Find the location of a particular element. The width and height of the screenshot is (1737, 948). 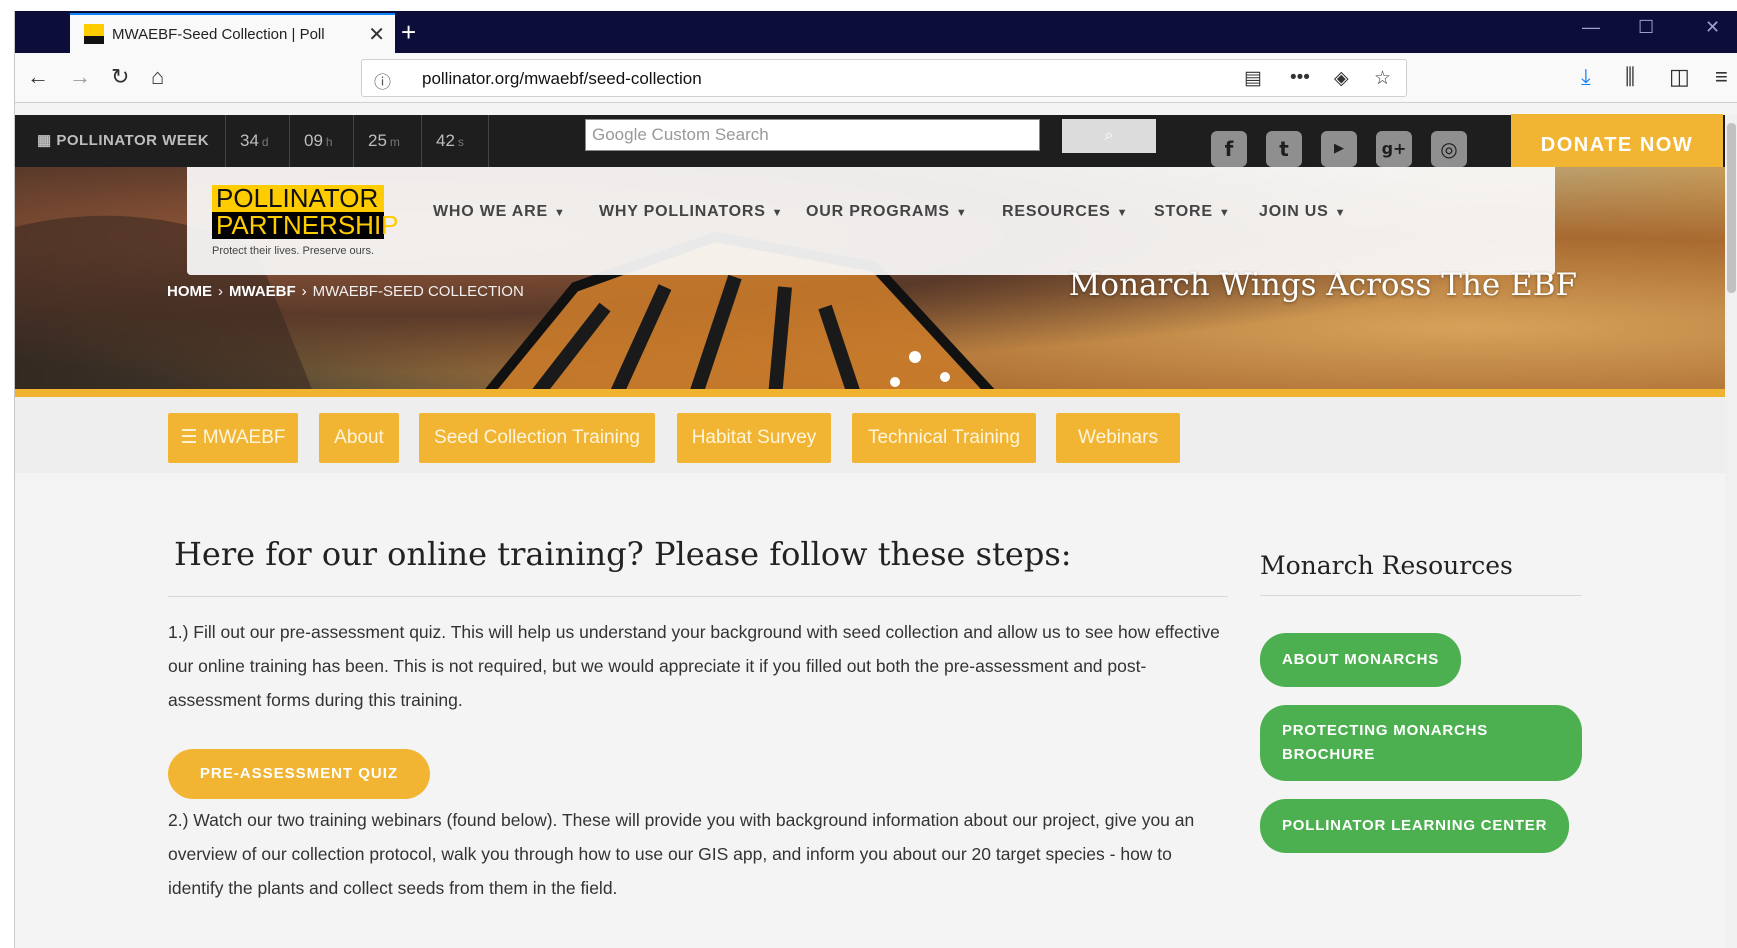

reader-view-icon: ▤ is located at coordinates (1253, 78).